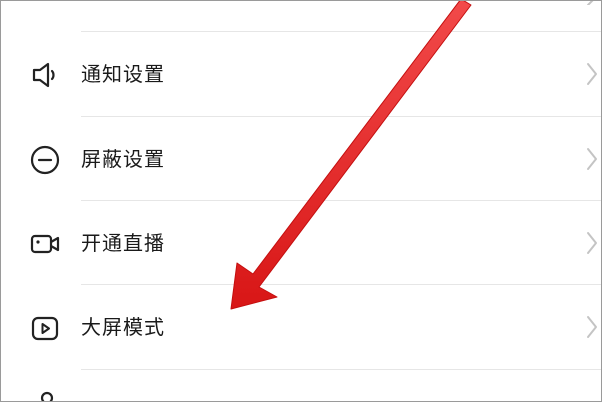  Describe the element at coordinates (47, 395) in the screenshot. I see `partial-bottom-icon` at that location.